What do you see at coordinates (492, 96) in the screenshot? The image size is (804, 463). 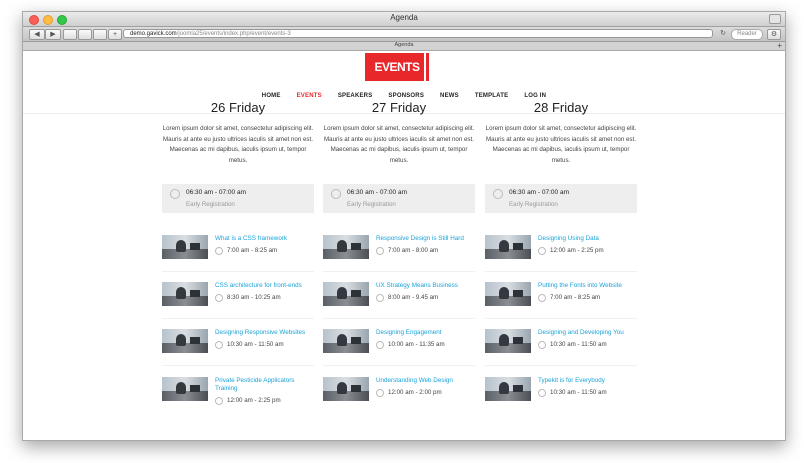 I see `nav-template: TEMPLATE` at bounding box center [492, 96].